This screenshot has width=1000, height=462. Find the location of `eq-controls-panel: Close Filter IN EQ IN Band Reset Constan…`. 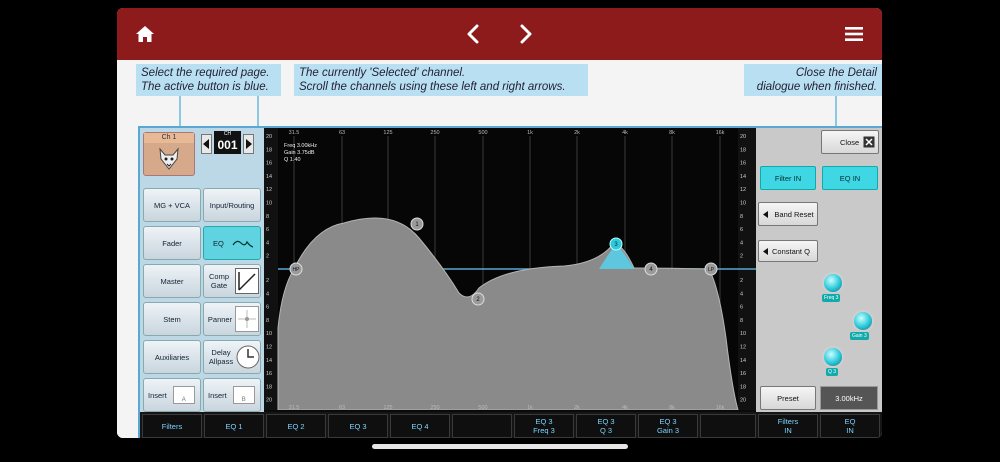

eq-controls-panel: Close Filter IN EQ IN Band Reset Constan… is located at coordinates (819, 273).